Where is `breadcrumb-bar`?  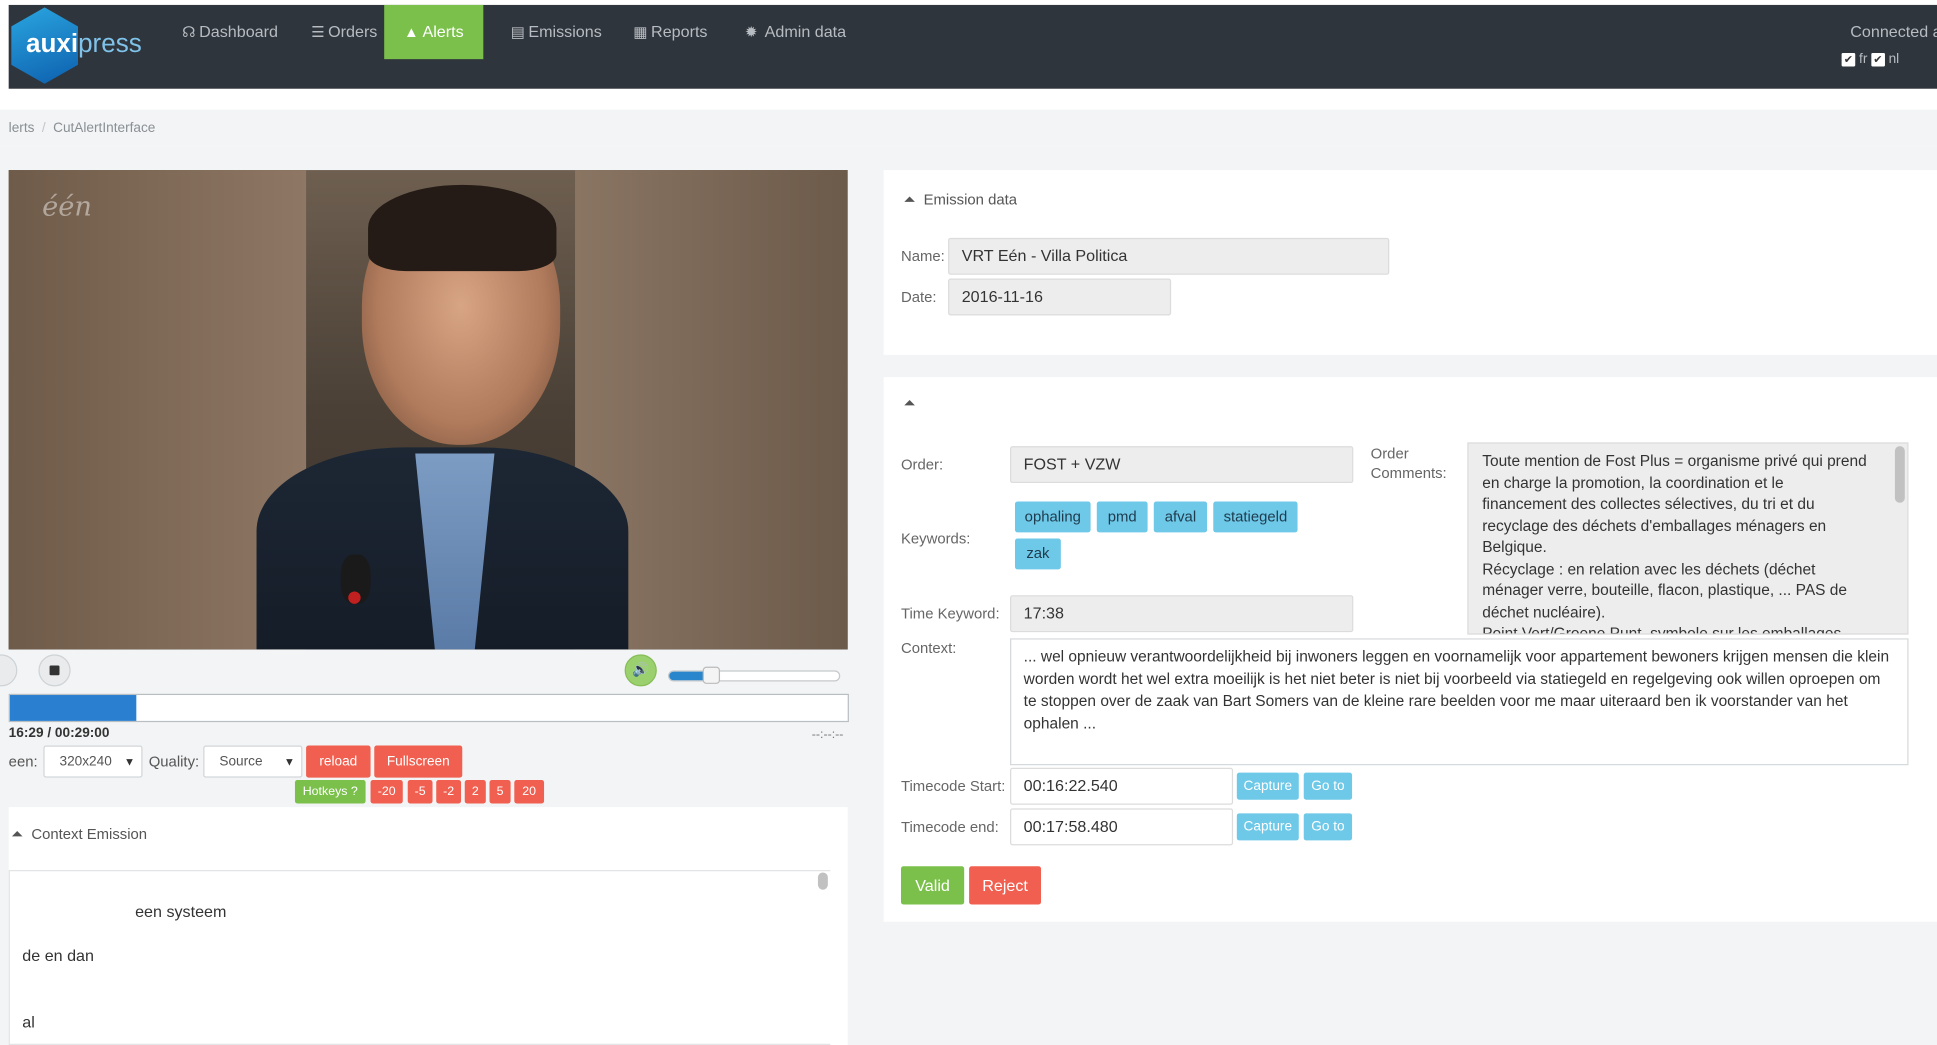
breadcrumb-bar is located at coordinates (968, 128).